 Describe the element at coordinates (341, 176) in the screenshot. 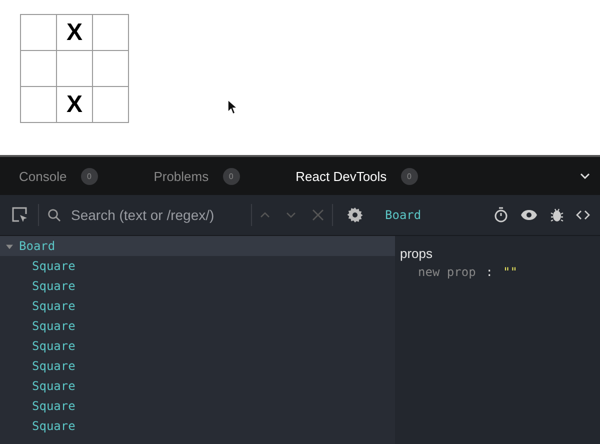

I see `panel-tab: React DevTools` at that location.